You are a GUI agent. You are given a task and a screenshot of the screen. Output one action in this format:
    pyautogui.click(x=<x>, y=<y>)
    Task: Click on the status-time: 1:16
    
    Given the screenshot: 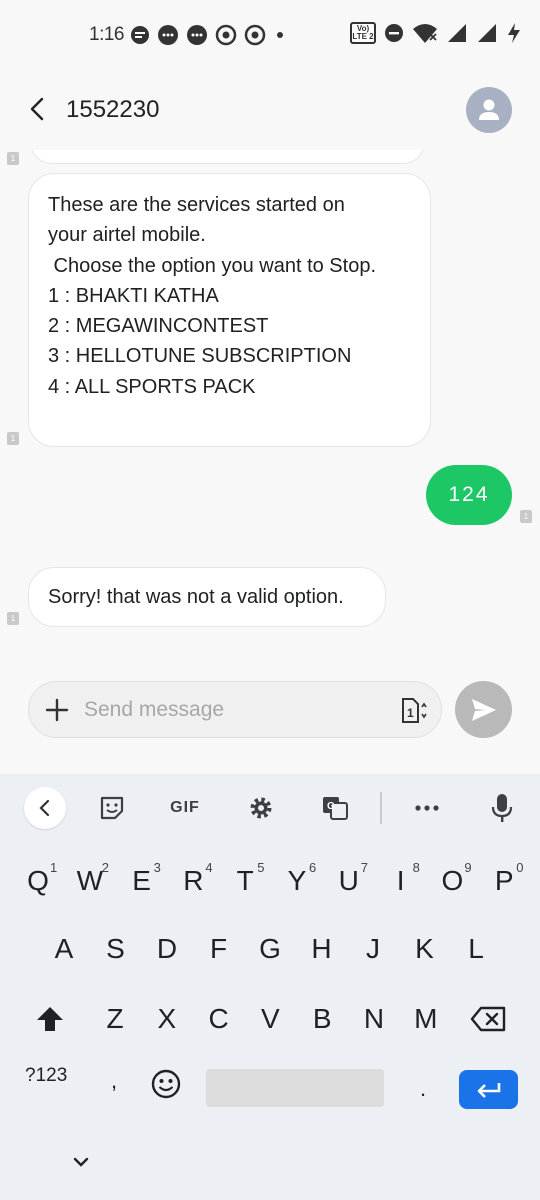 What is the action you would take?
    pyautogui.click(x=106, y=34)
    